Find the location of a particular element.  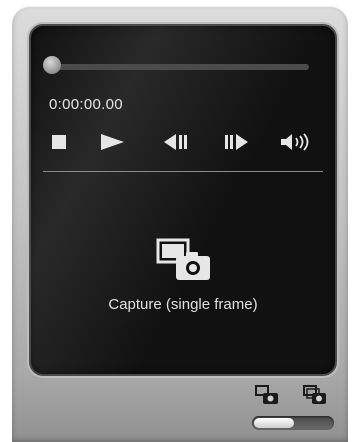

volume-button is located at coordinates (297, 142).